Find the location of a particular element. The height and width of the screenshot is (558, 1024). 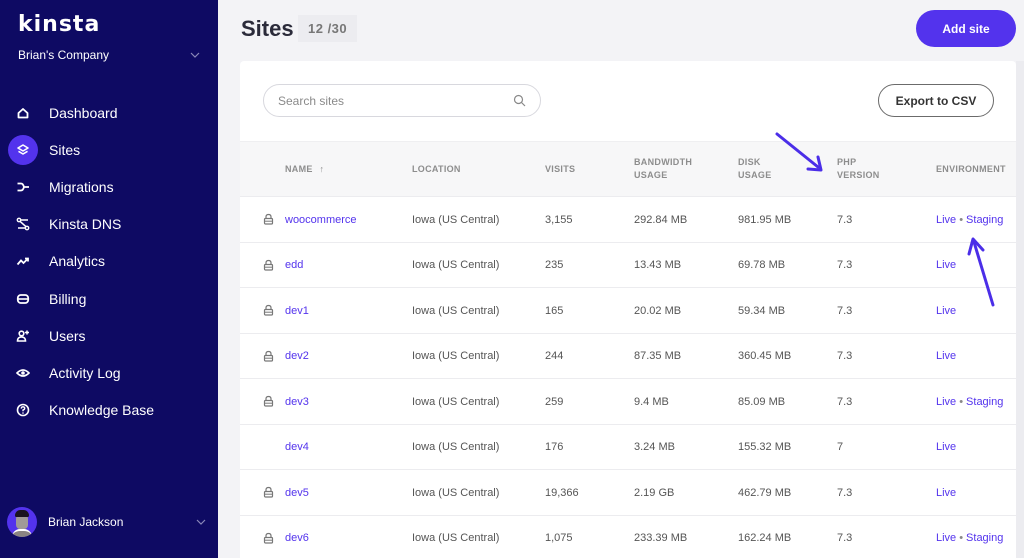

sidebar-item-label: Users is located at coordinates (67, 335).